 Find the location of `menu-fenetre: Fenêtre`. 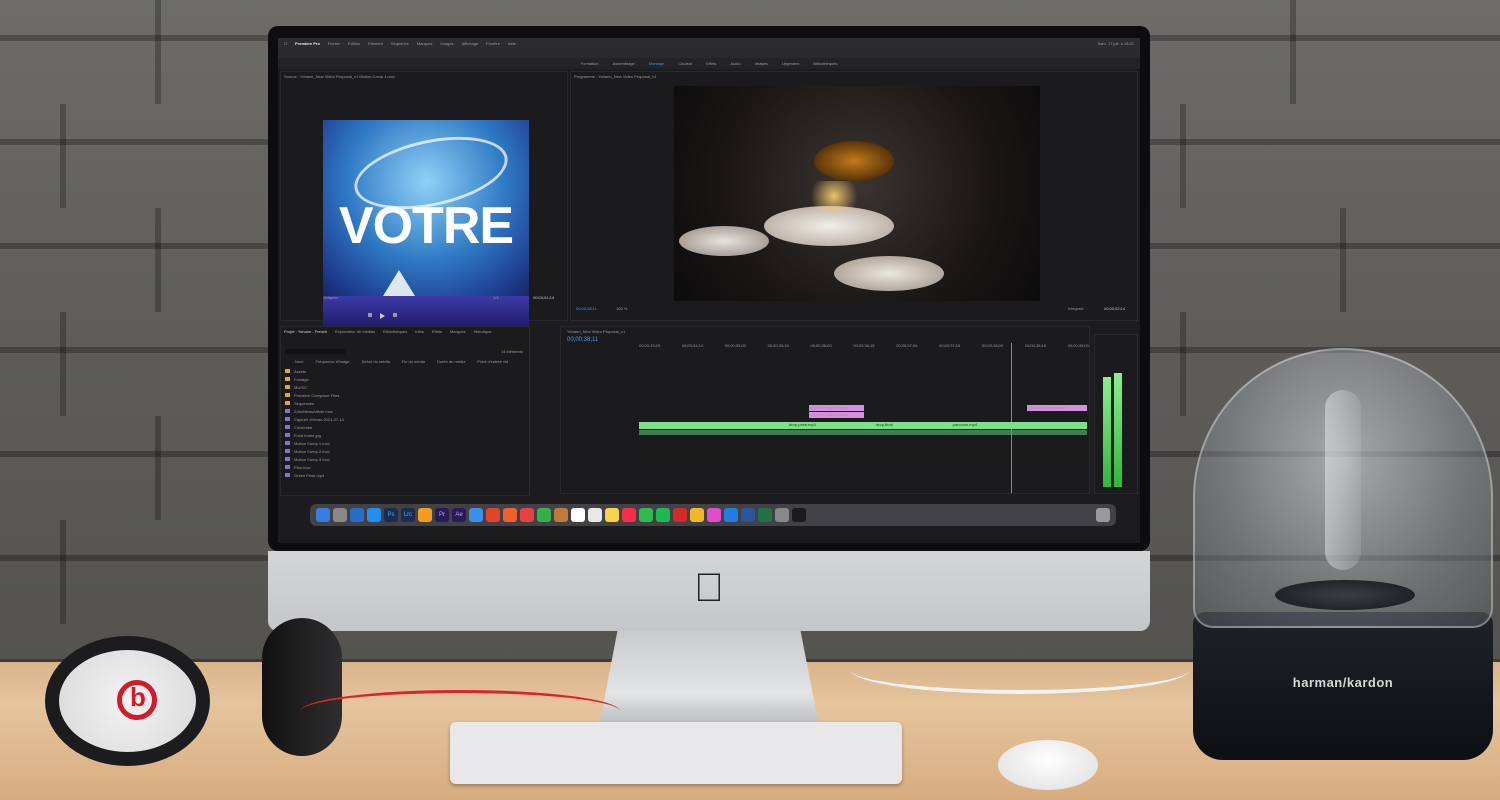

menu-fenetre: Fenêtre is located at coordinates (493, 43).